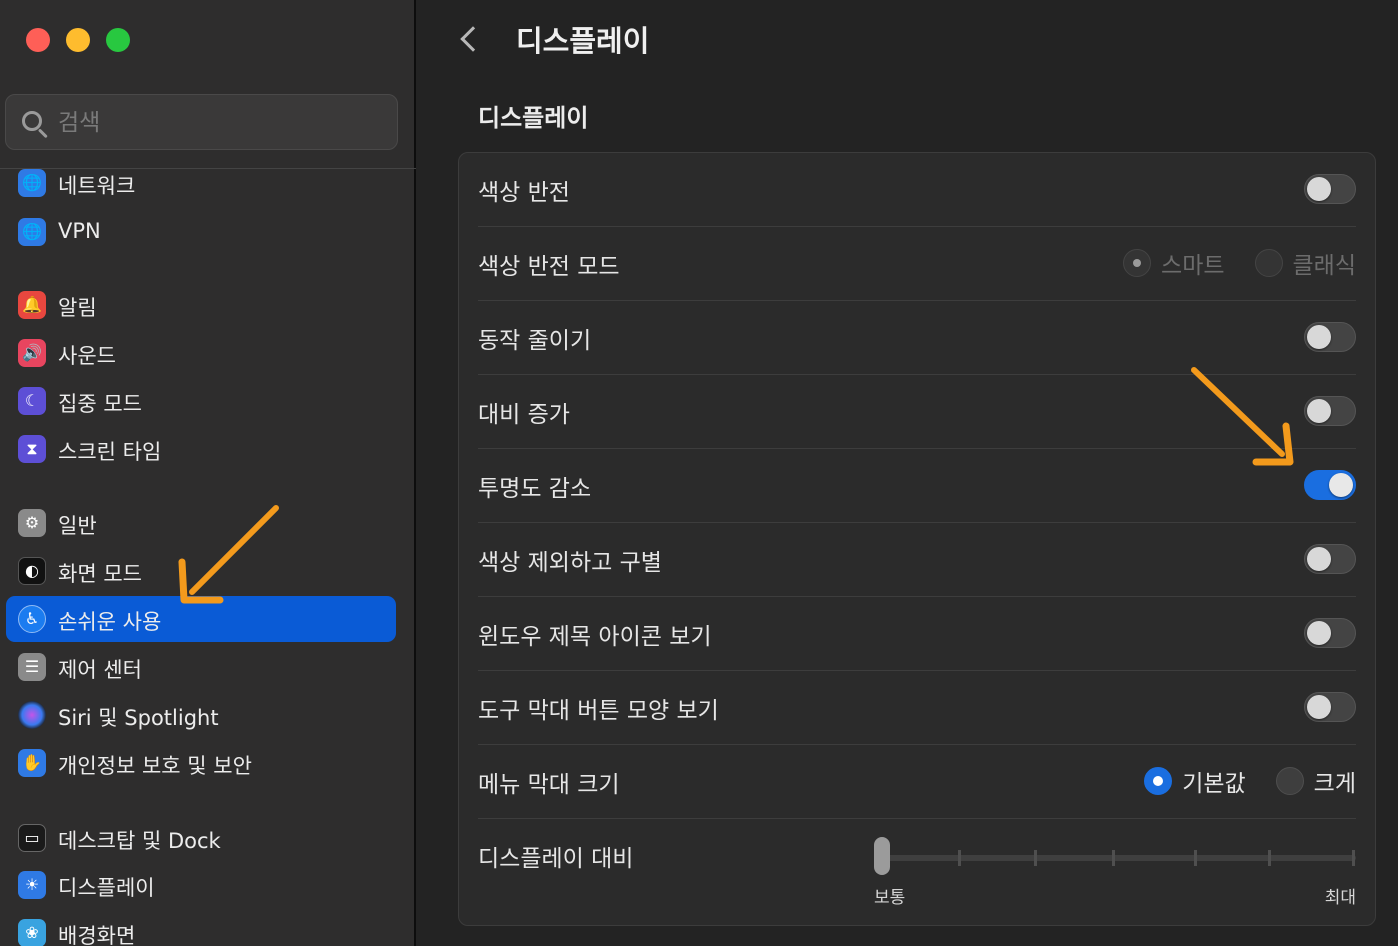 The image size is (1398, 946). I want to click on setting-row-menu-bar-size: 메뉴 막대 크기 기본값 크게, so click(917, 782).